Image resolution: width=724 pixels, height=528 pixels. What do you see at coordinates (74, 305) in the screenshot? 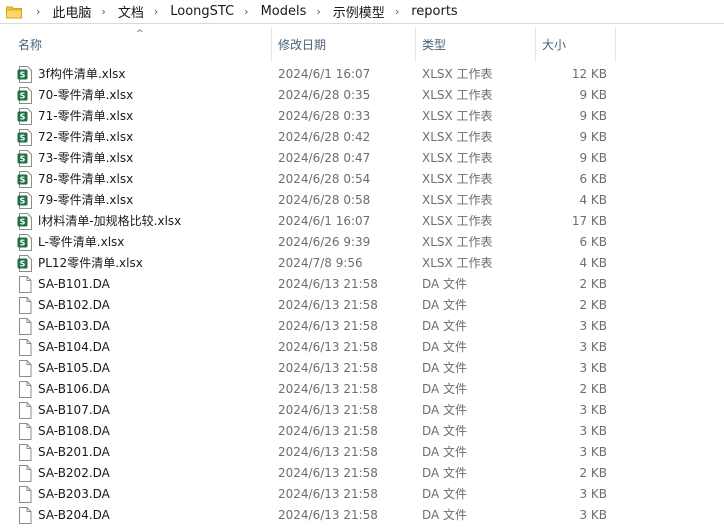
I see `file-name: SA-B102.DA` at bounding box center [74, 305].